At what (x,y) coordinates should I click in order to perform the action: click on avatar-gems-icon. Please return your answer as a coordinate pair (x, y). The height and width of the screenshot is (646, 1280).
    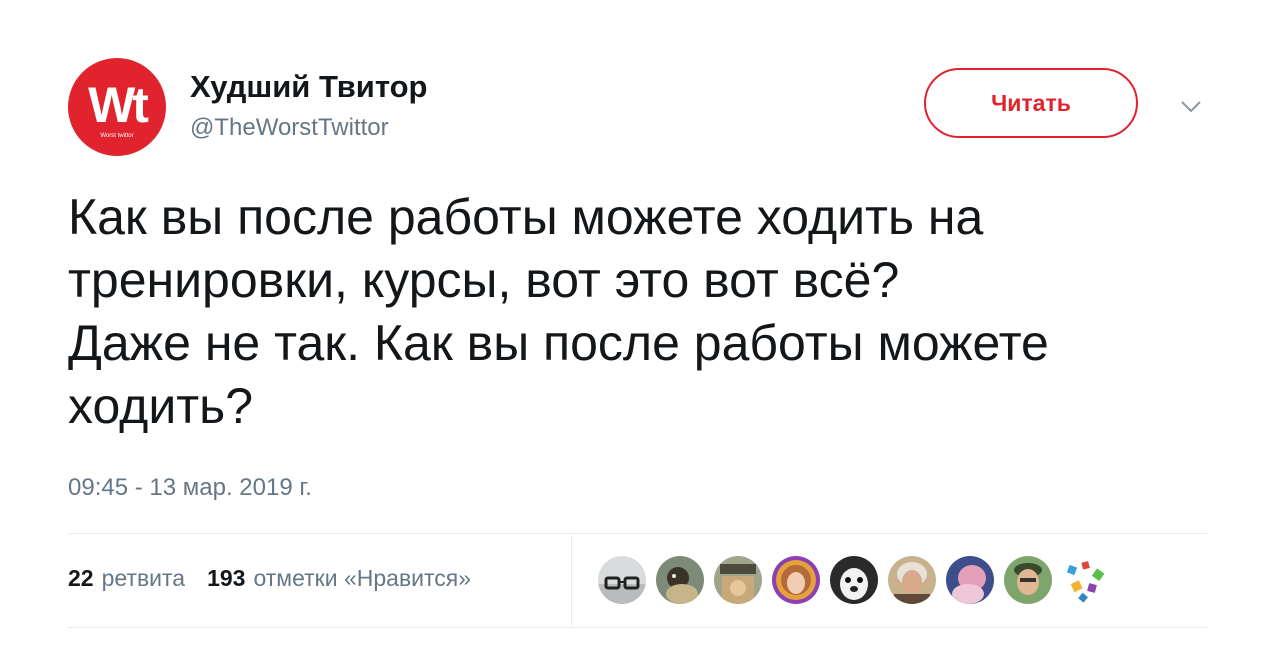
    Looking at the image, I should click on (1086, 580).